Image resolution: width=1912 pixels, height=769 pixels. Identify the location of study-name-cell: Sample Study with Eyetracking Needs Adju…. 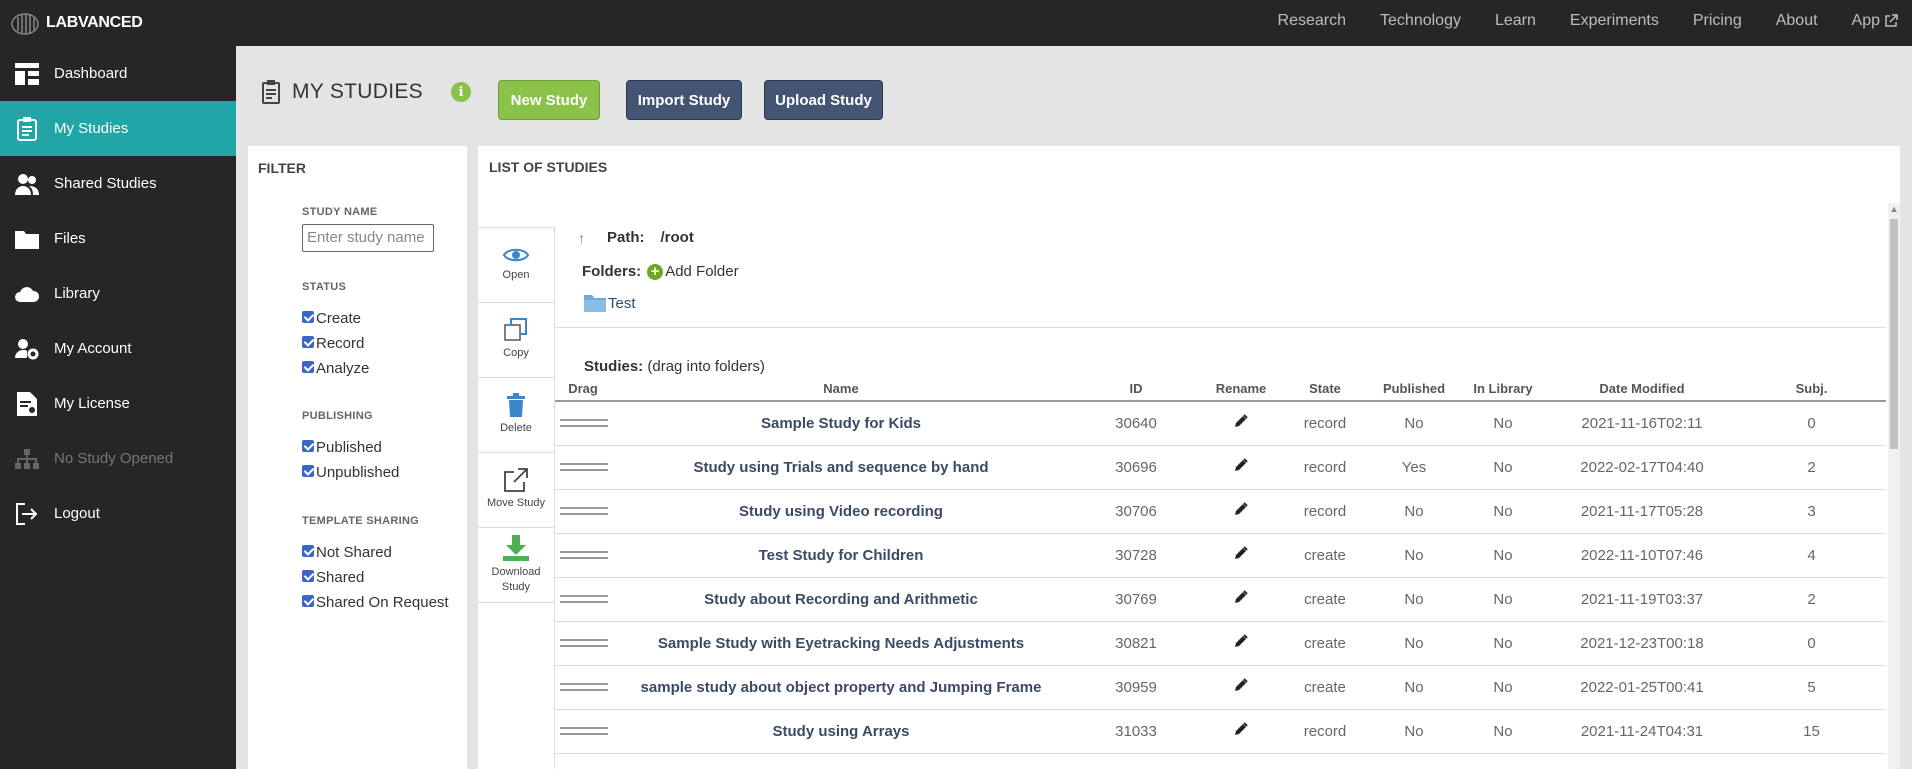
(841, 643).